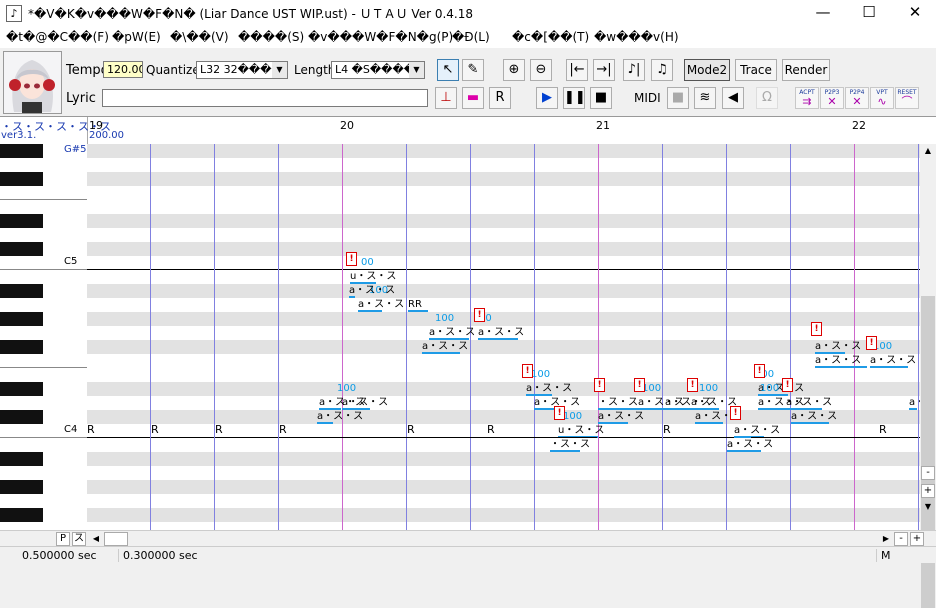 Image resolution: width=936 pixels, height=608 pixels. Describe the element at coordinates (869, 13) in the screenshot. I see `maximize-button: ☐` at that location.